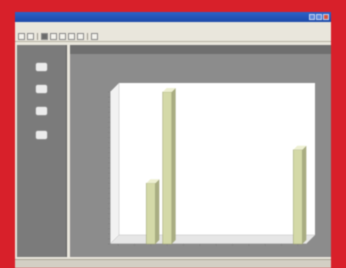 This screenshot has width=346, height=268. I want to click on plot-floor, so click(212, 239).